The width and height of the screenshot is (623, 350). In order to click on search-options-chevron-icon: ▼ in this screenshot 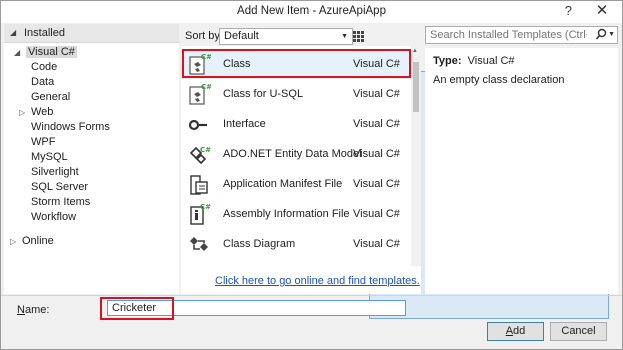, I will do `click(611, 34)`.